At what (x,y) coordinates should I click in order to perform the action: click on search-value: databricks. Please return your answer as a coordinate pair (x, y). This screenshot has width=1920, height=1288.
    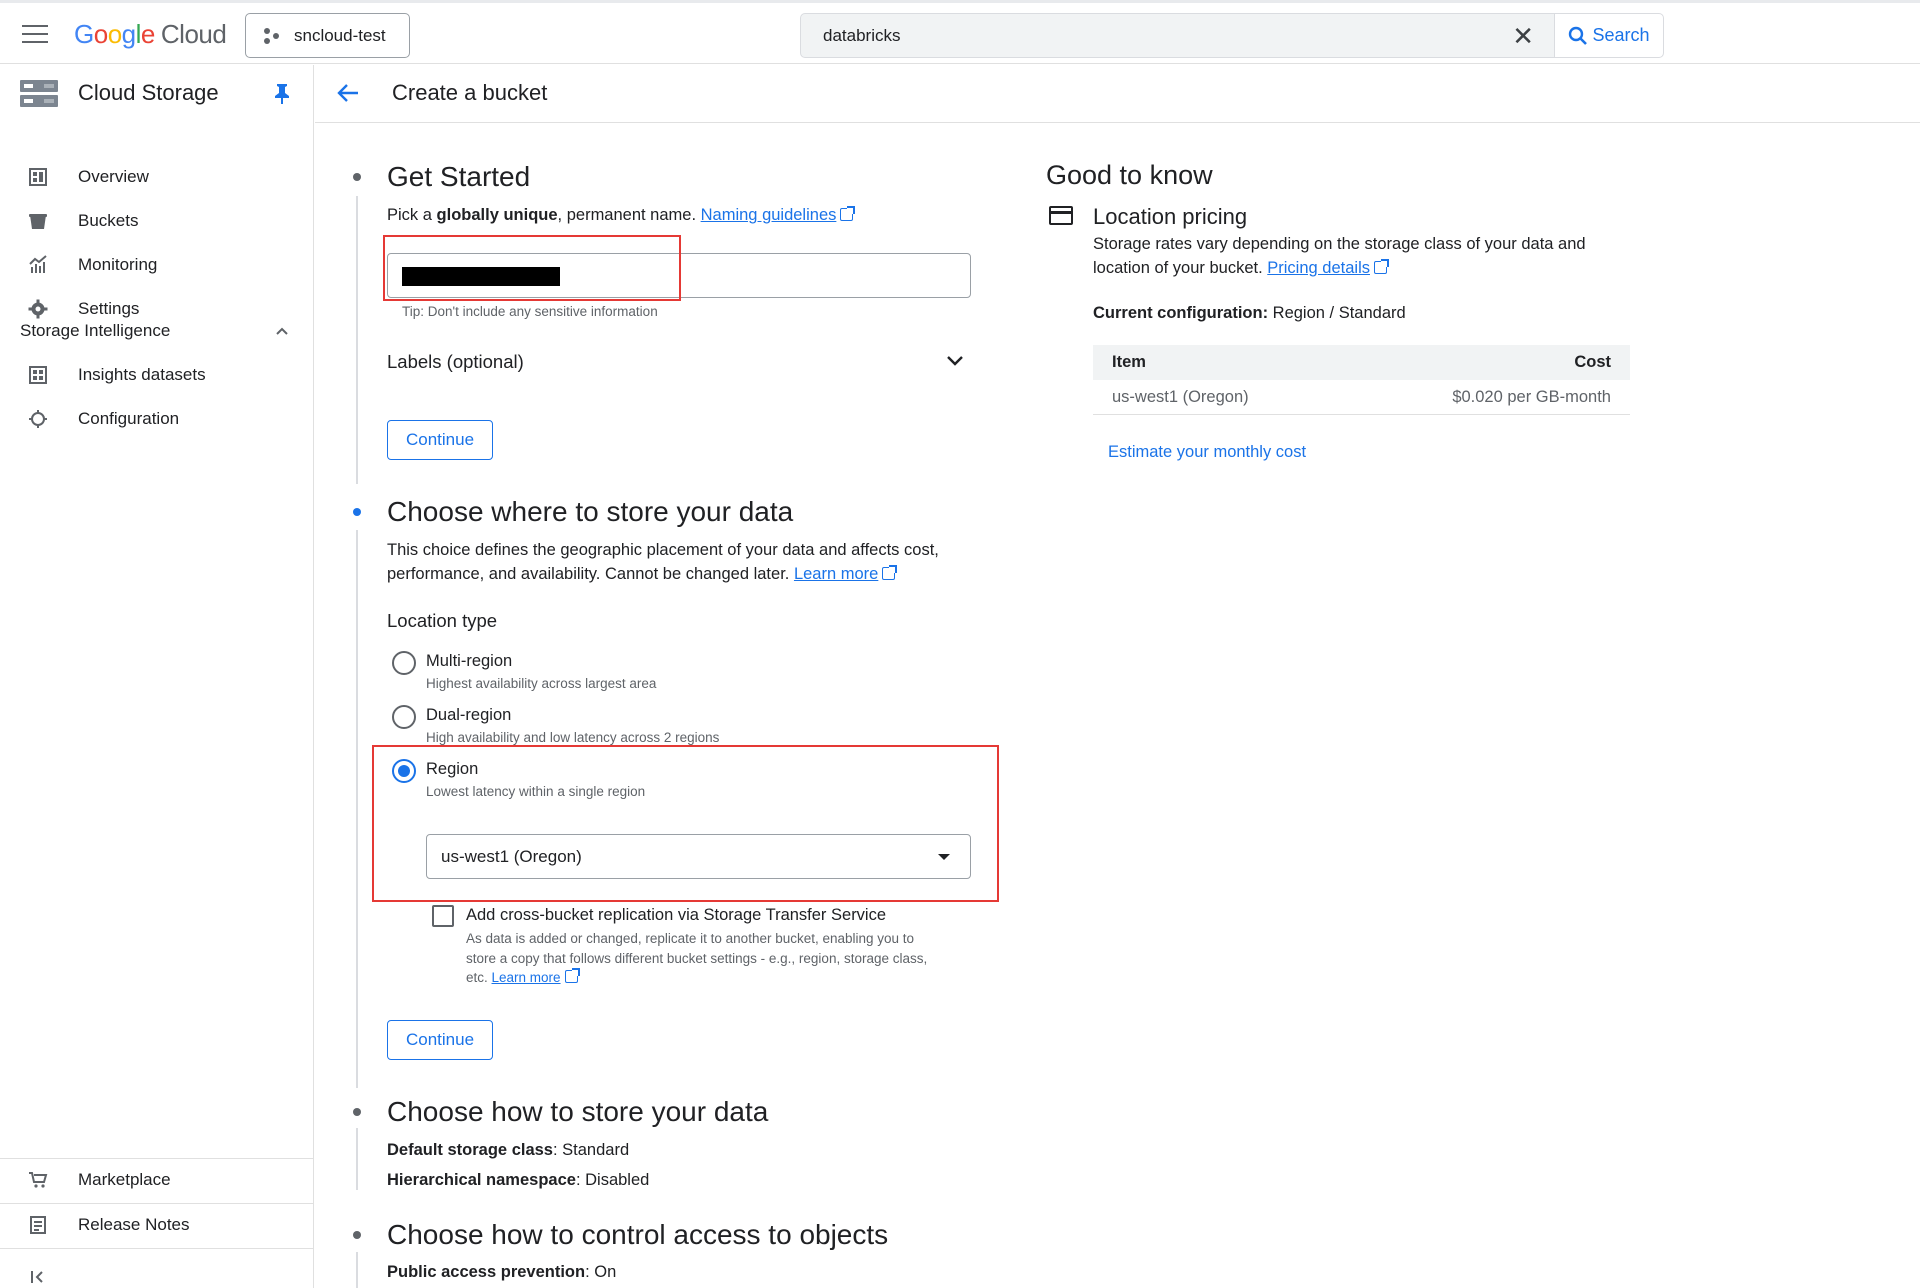
    Looking at the image, I should click on (862, 35).